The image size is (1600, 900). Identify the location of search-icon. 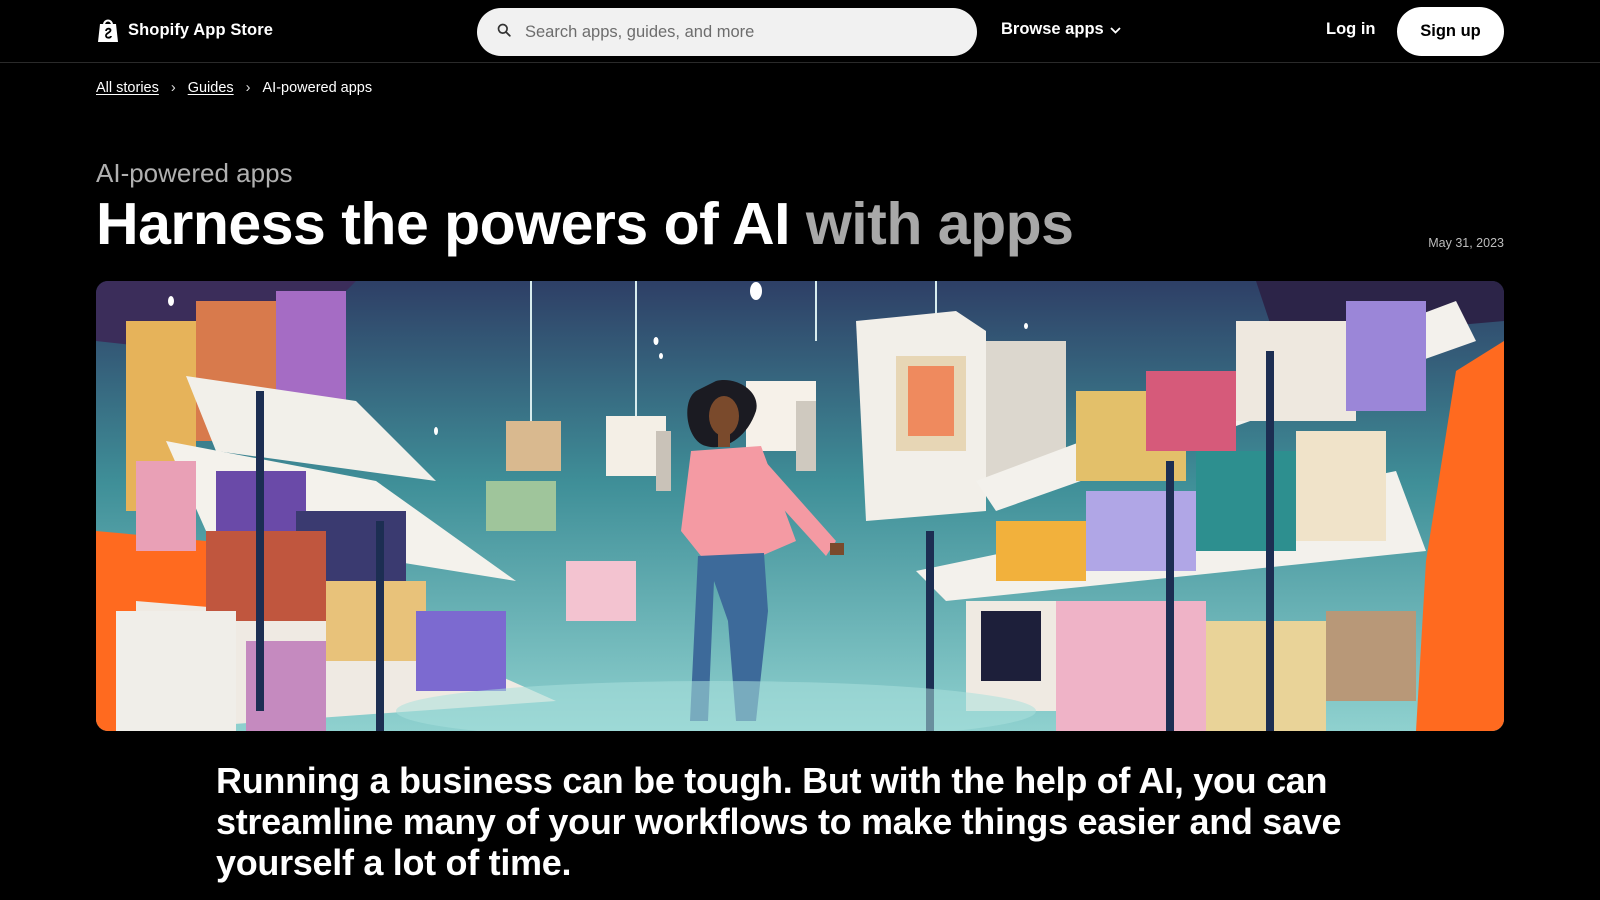
(504, 32).